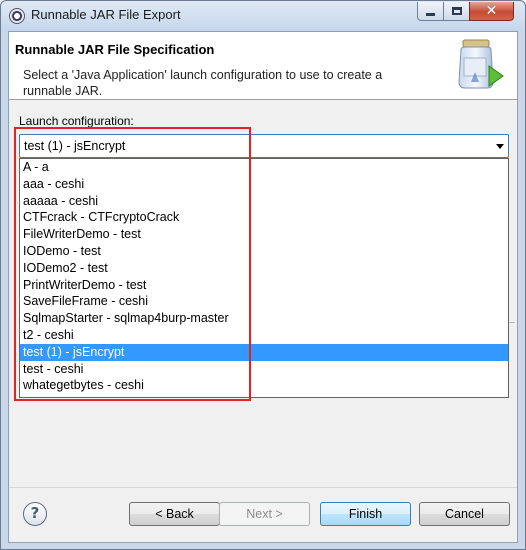 The height and width of the screenshot is (550, 526). What do you see at coordinates (500, 146) in the screenshot?
I see `chevron-down-icon` at bounding box center [500, 146].